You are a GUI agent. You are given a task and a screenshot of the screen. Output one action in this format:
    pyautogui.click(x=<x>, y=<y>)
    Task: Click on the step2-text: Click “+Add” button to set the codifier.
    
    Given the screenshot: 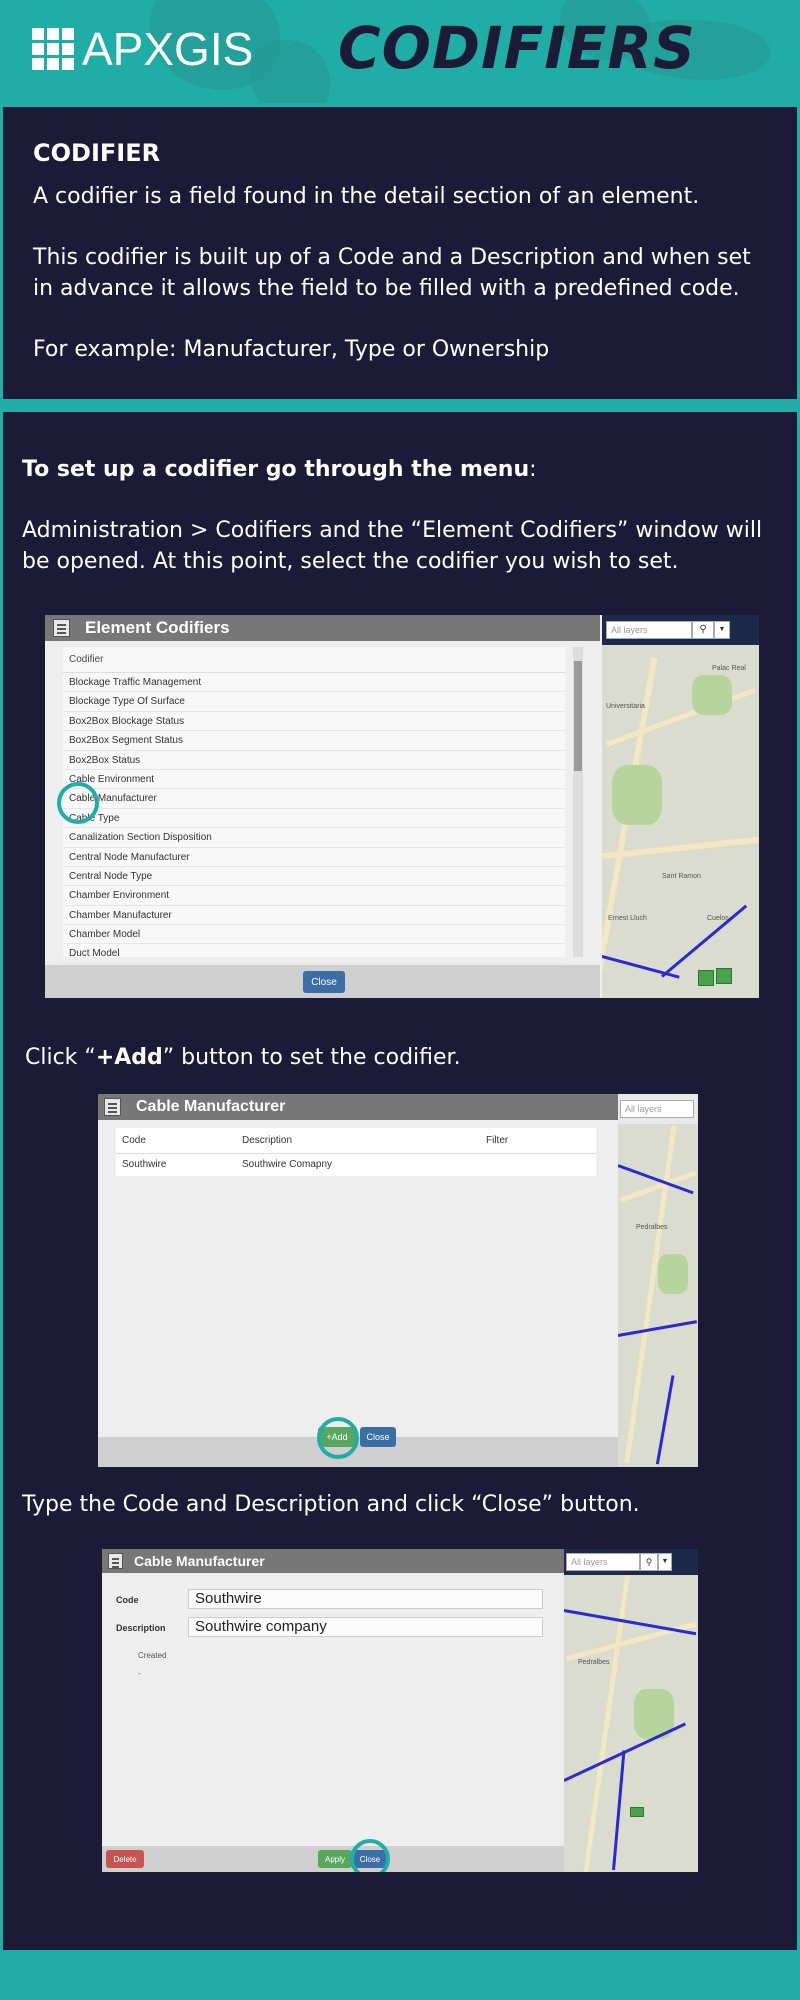 What is the action you would take?
    pyautogui.click(x=243, y=1057)
    